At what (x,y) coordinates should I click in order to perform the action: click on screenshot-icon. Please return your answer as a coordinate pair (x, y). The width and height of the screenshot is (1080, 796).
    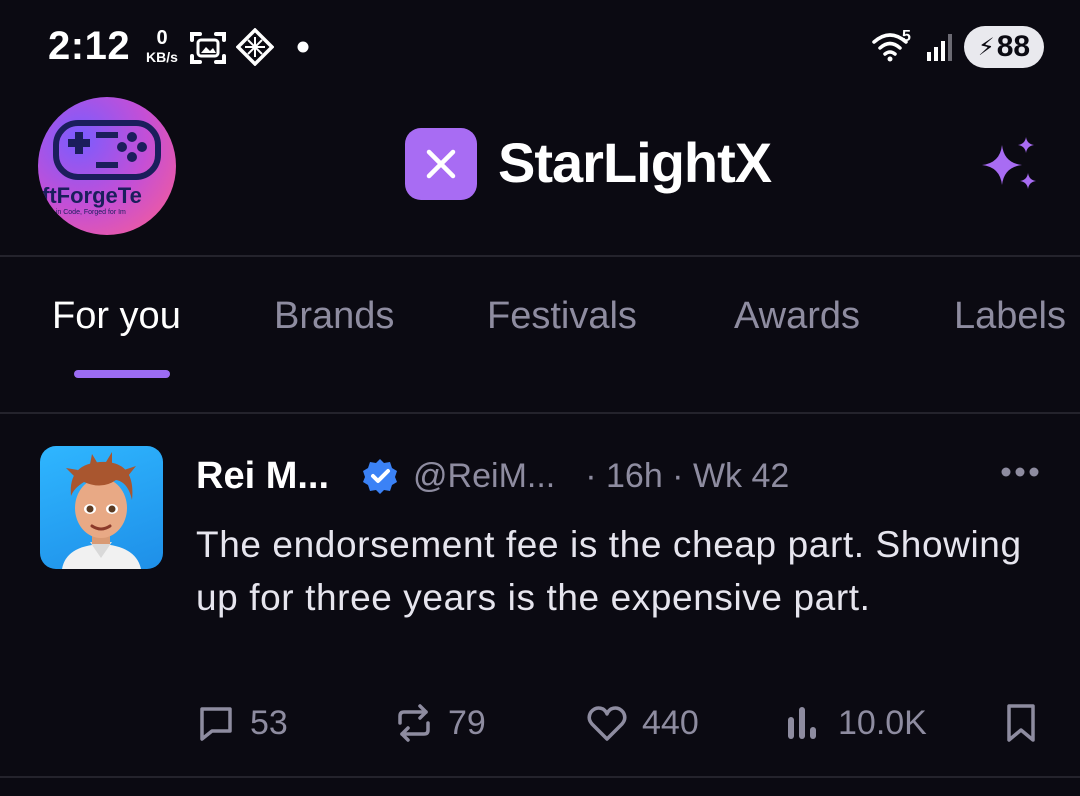
    Looking at the image, I should click on (208, 48).